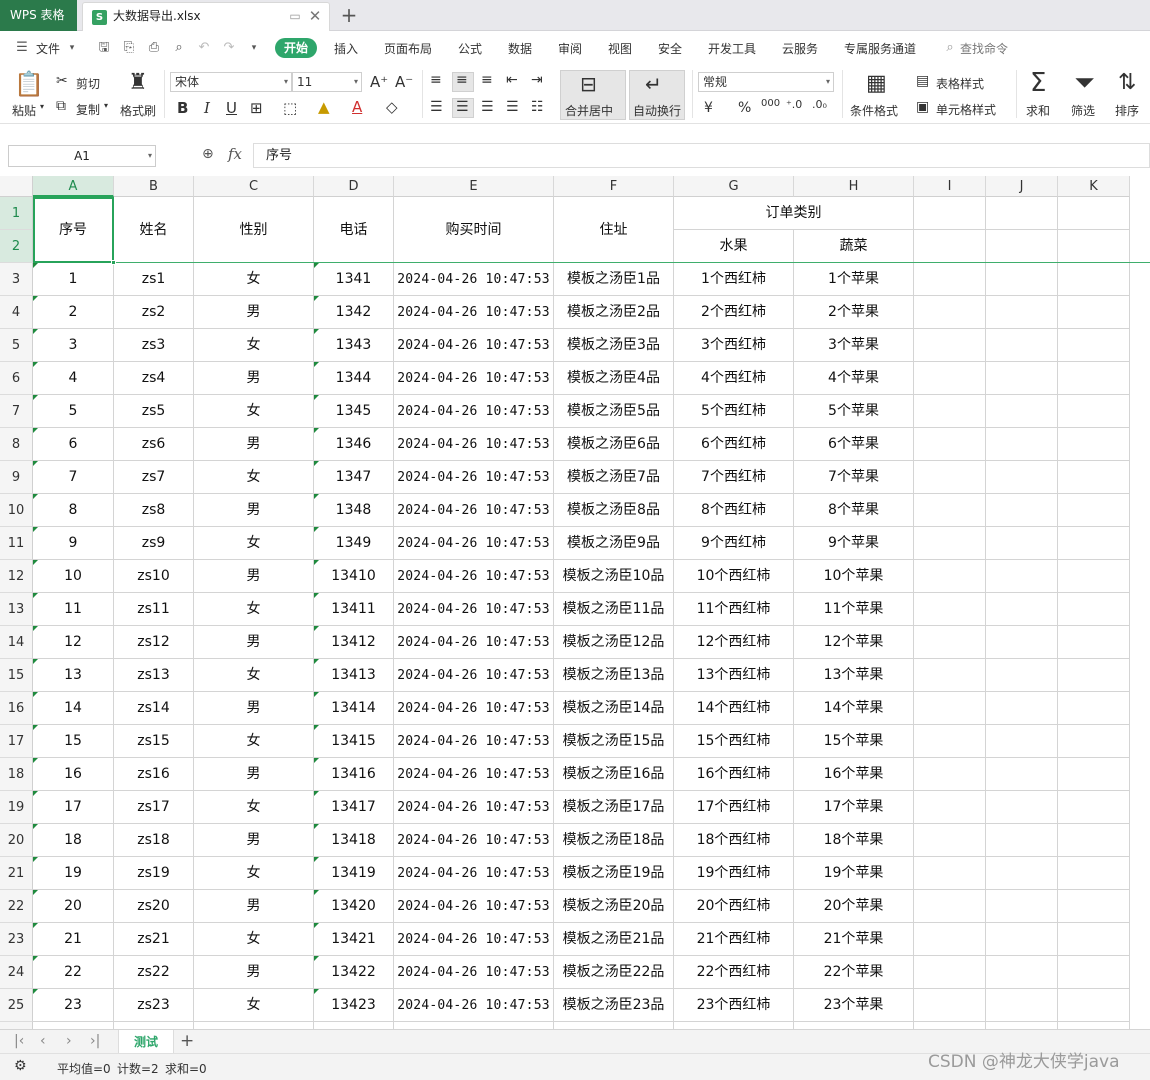 This screenshot has width=1150, height=1080. Describe the element at coordinates (73, 378) in the screenshot. I see `cell-seq: 4` at that location.